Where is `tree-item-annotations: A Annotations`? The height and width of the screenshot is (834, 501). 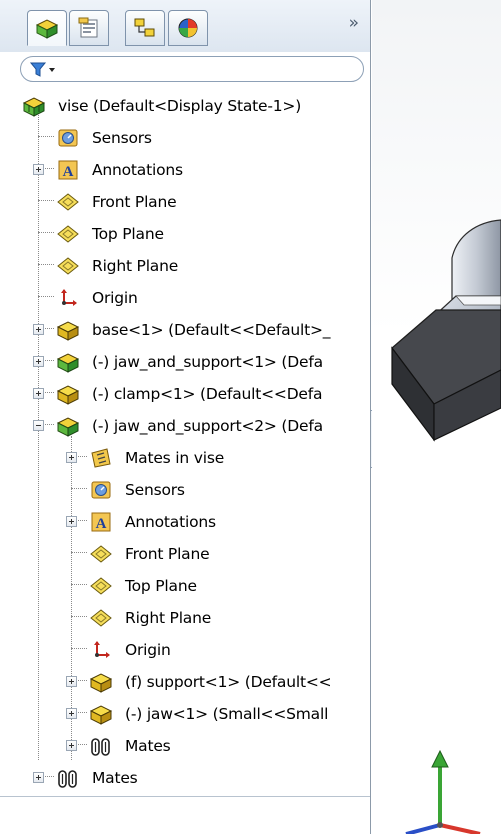
tree-item-annotations: A Annotations is located at coordinates (185, 170).